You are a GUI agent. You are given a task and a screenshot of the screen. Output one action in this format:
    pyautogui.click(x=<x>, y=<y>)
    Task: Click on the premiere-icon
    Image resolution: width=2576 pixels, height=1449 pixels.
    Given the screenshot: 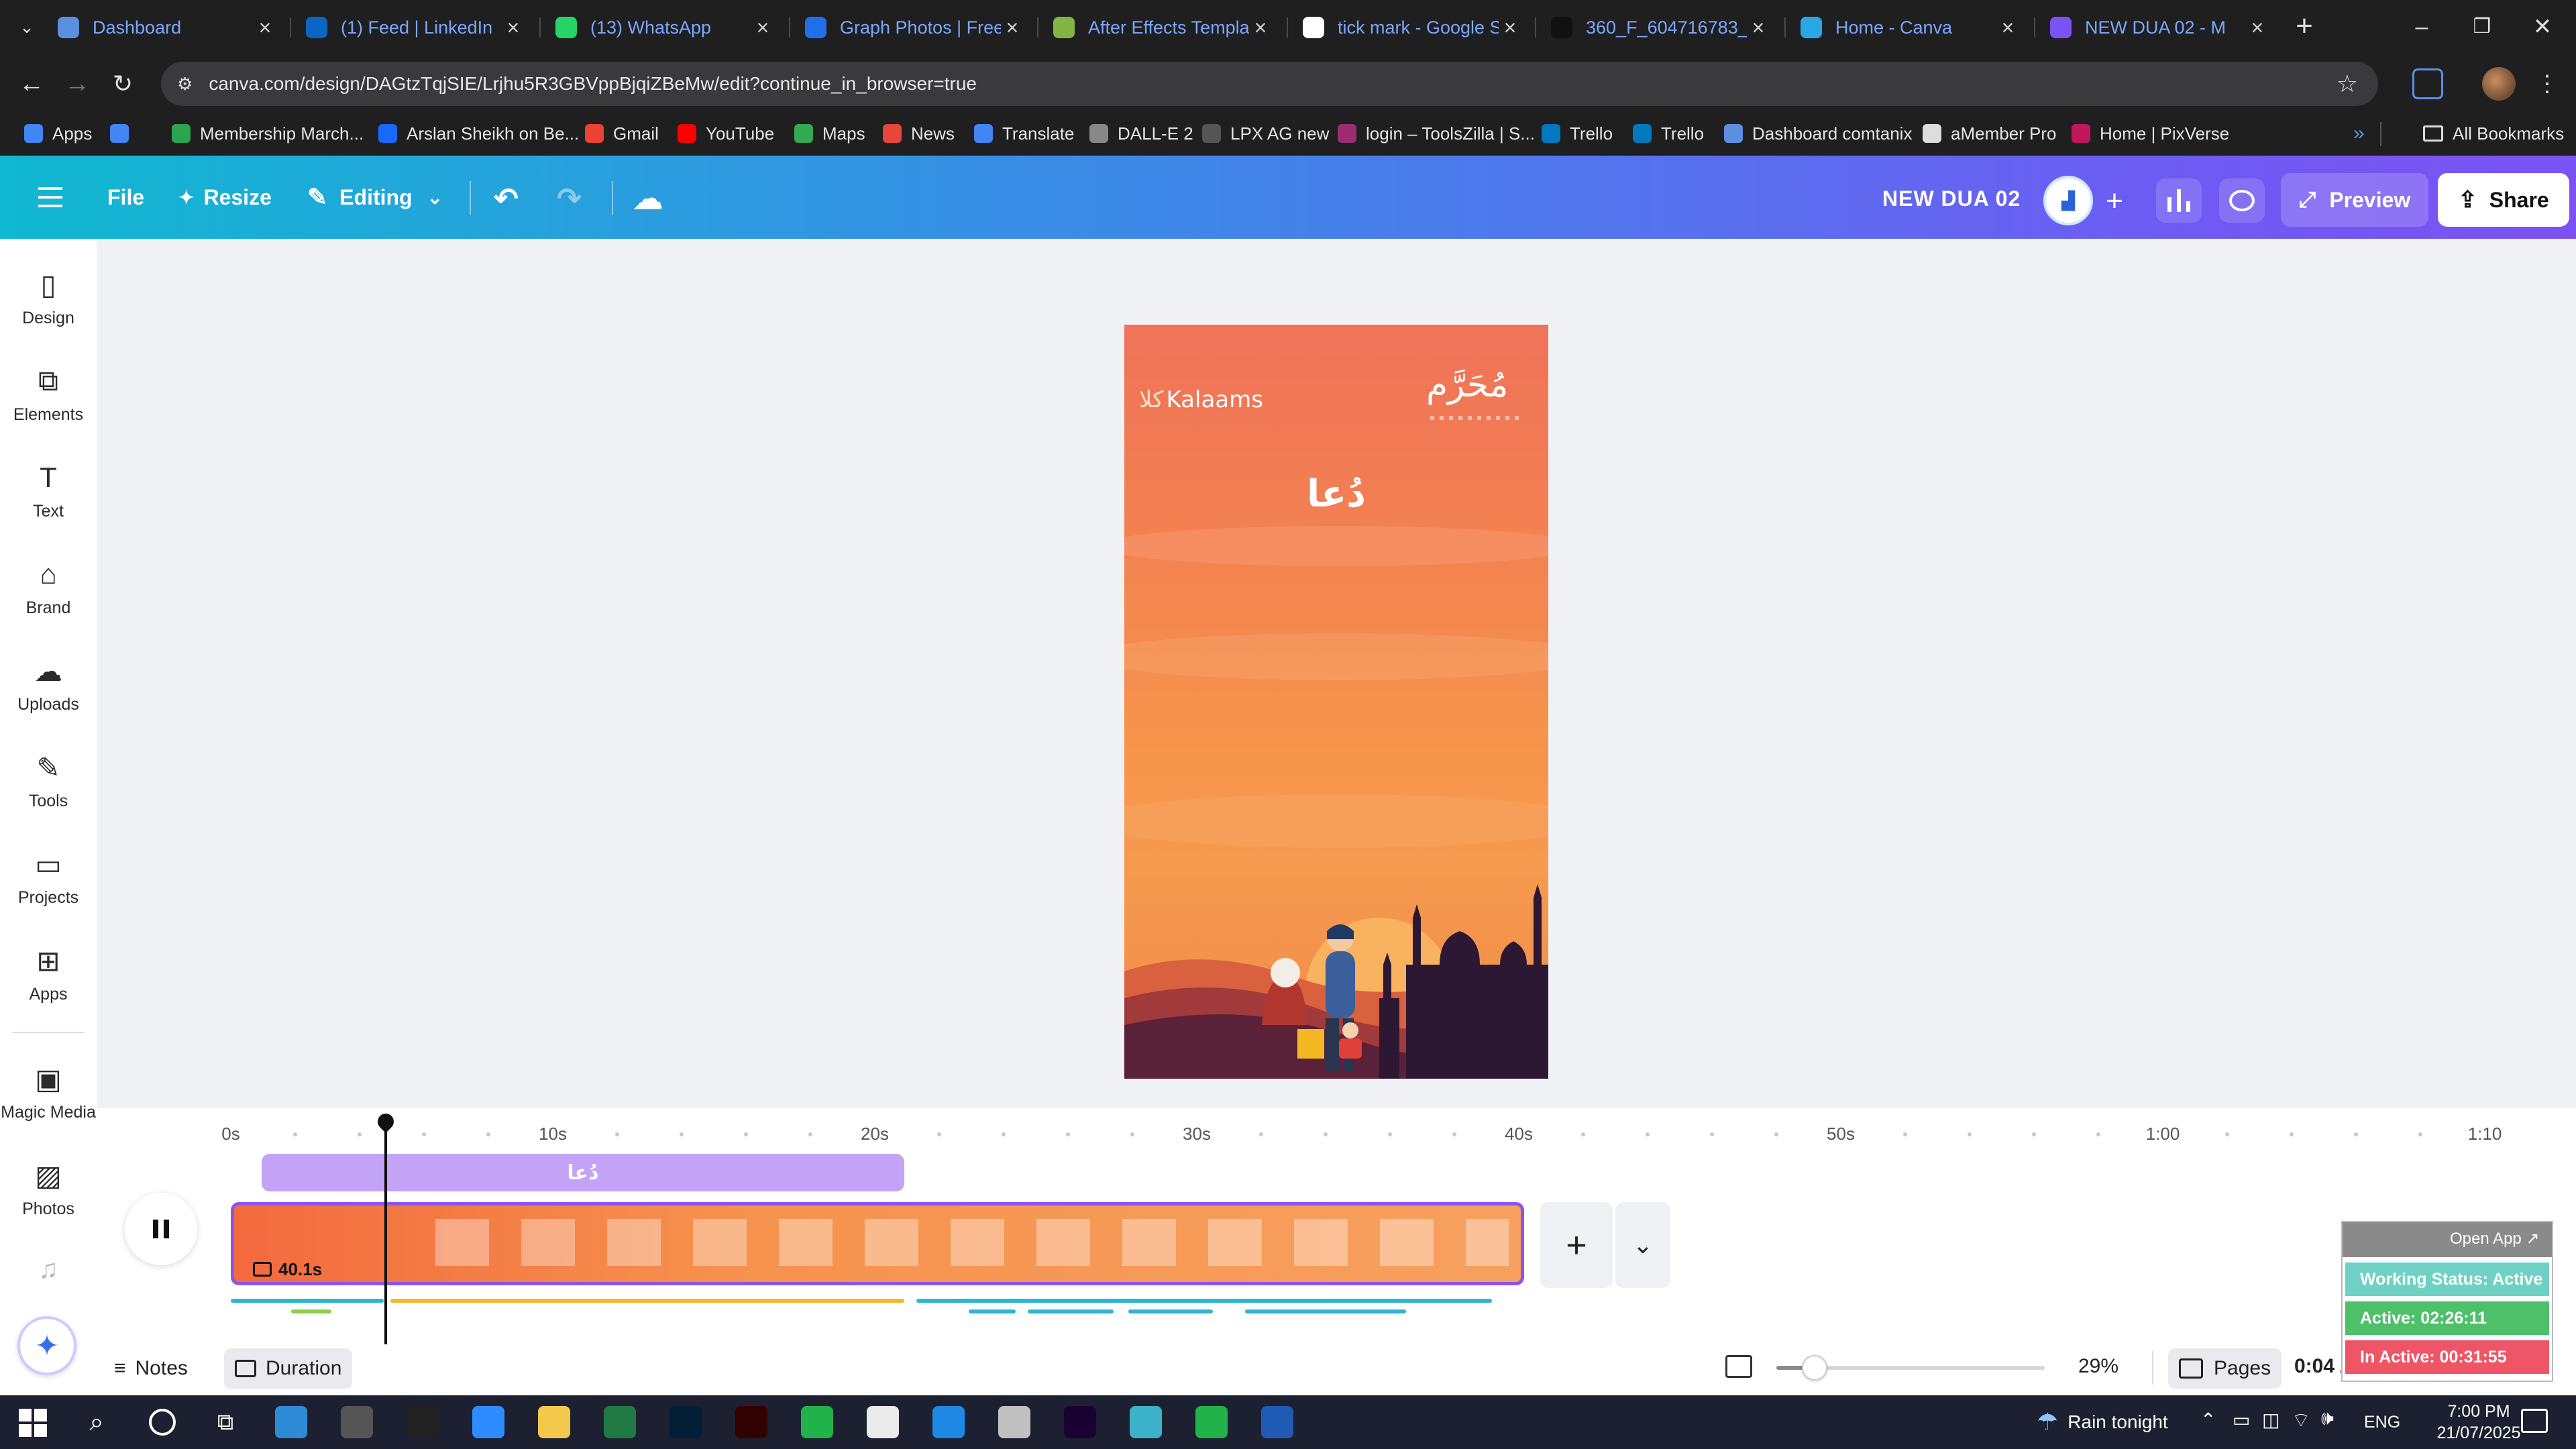 What is the action you would take?
    pyautogui.click(x=1080, y=1422)
    